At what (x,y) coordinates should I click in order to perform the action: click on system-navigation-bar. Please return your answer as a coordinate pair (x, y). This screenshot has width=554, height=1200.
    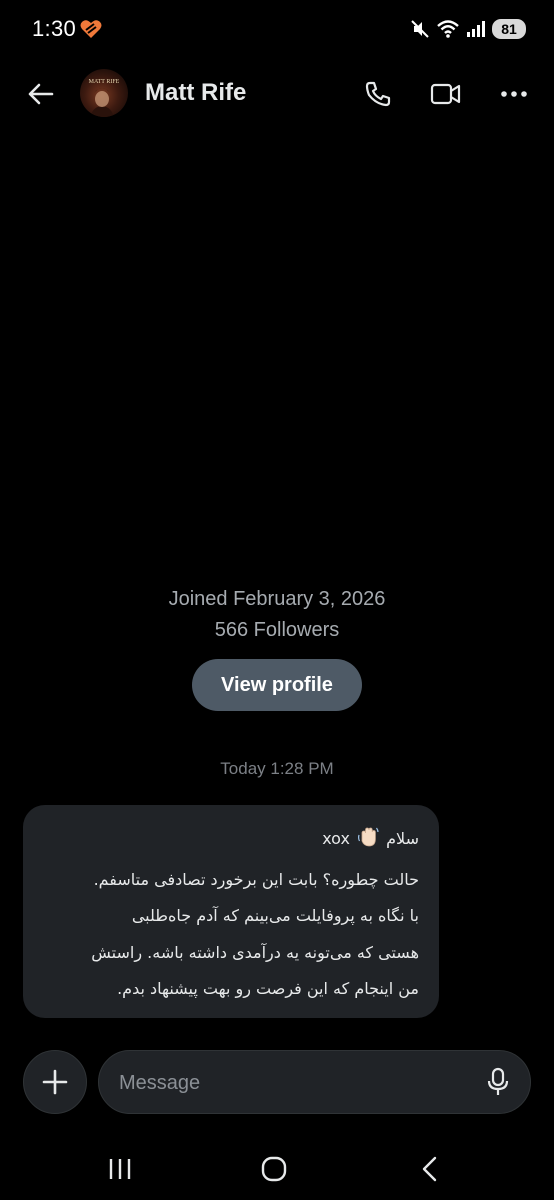
    Looking at the image, I should click on (277, 1170).